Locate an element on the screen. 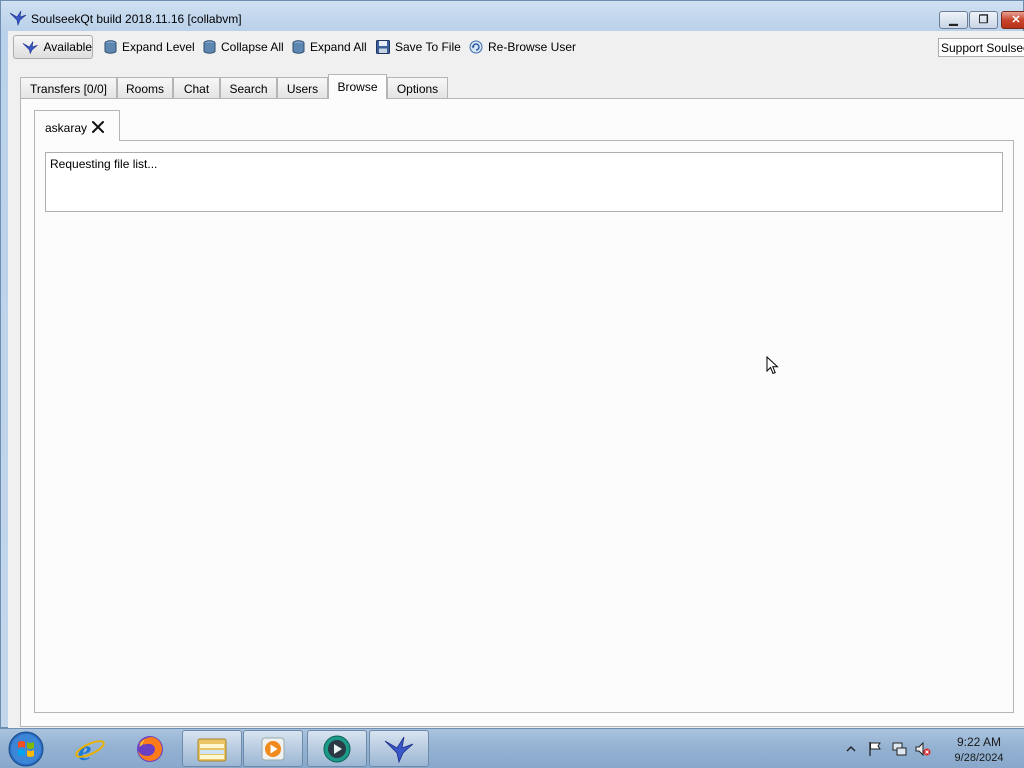  maximize-button: ❐ is located at coordinates (983, 20).